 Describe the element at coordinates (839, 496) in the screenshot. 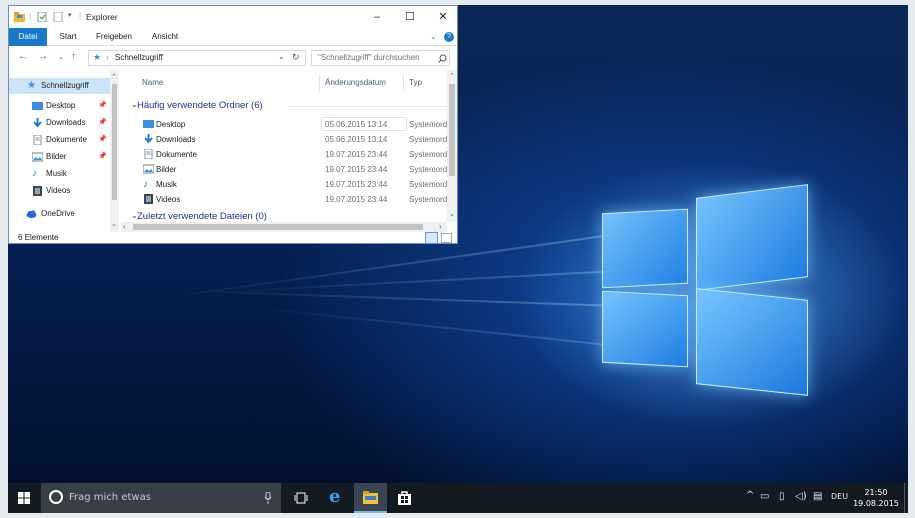

I see `language-indicator: DEU` at that location.